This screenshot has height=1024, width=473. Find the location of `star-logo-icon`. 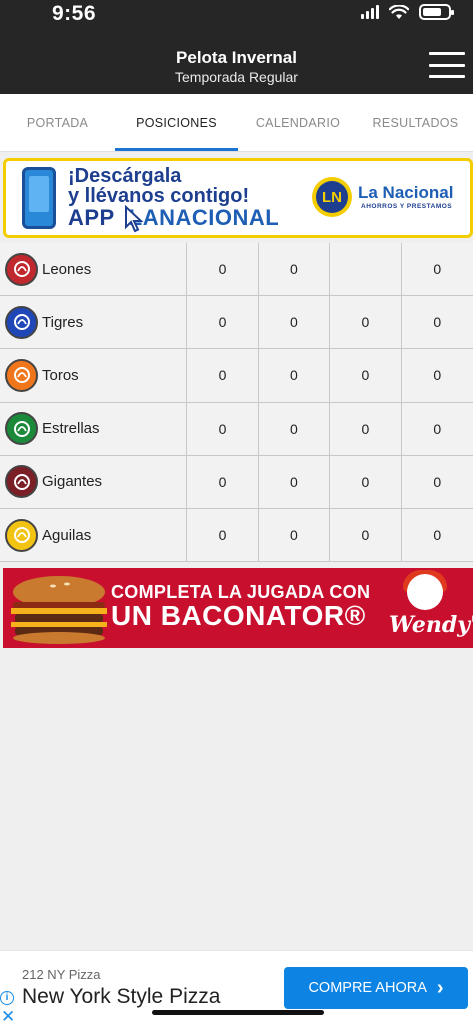

star-logo-icon is located at coordinates (21, 429).